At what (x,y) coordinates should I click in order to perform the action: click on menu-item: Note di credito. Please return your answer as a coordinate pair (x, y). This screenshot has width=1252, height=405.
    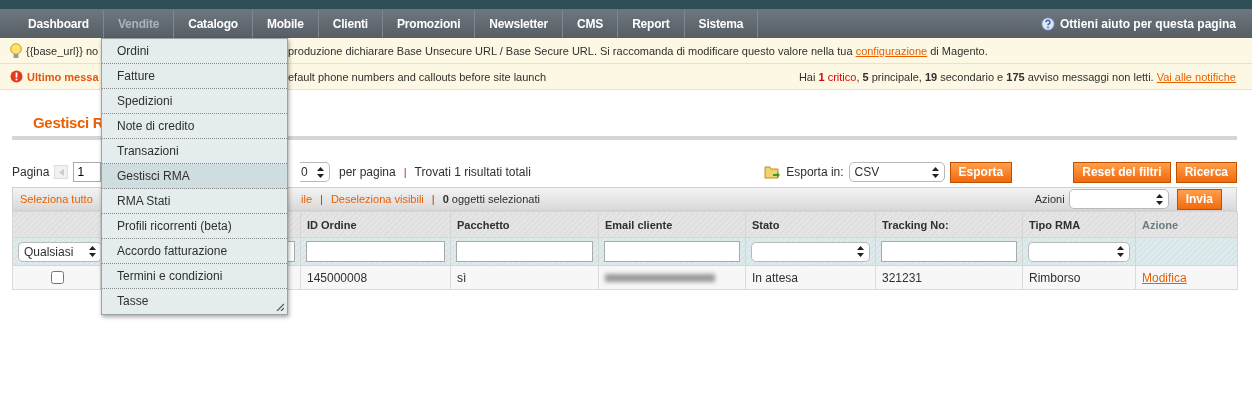
    Looking at the image, I should click on (194, 126).